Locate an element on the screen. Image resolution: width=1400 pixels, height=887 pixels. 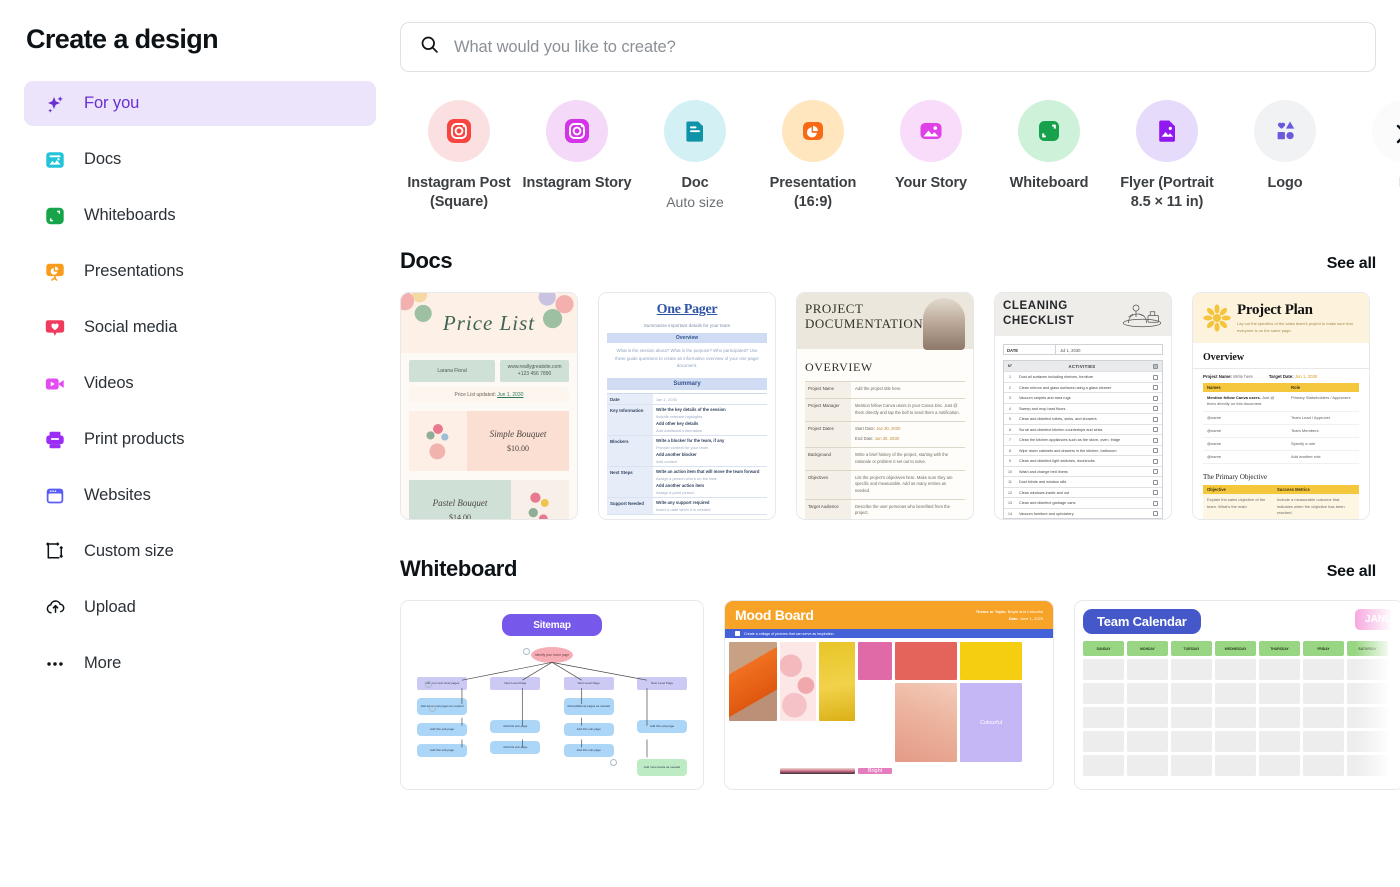
sitemap-badge is located at coordinates (526, 652).